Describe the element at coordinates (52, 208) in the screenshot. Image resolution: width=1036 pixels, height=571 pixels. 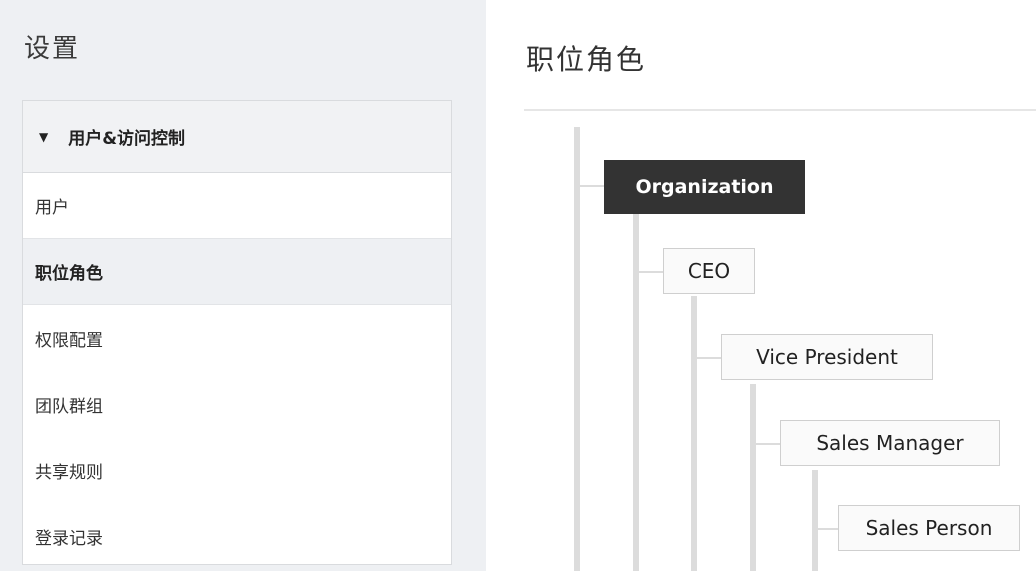
I see `menu-item-label: 用户` at that location.